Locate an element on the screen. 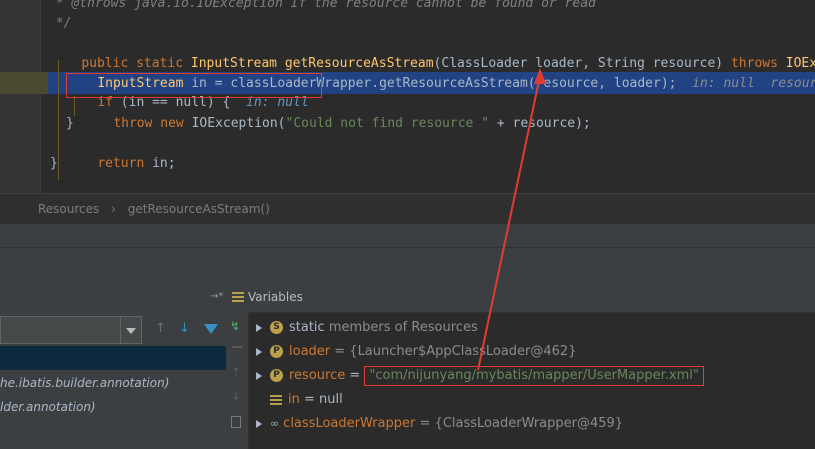 This screenshot has width=815, height=449. annotation-arrow-head is located at coordinates (540, 76).